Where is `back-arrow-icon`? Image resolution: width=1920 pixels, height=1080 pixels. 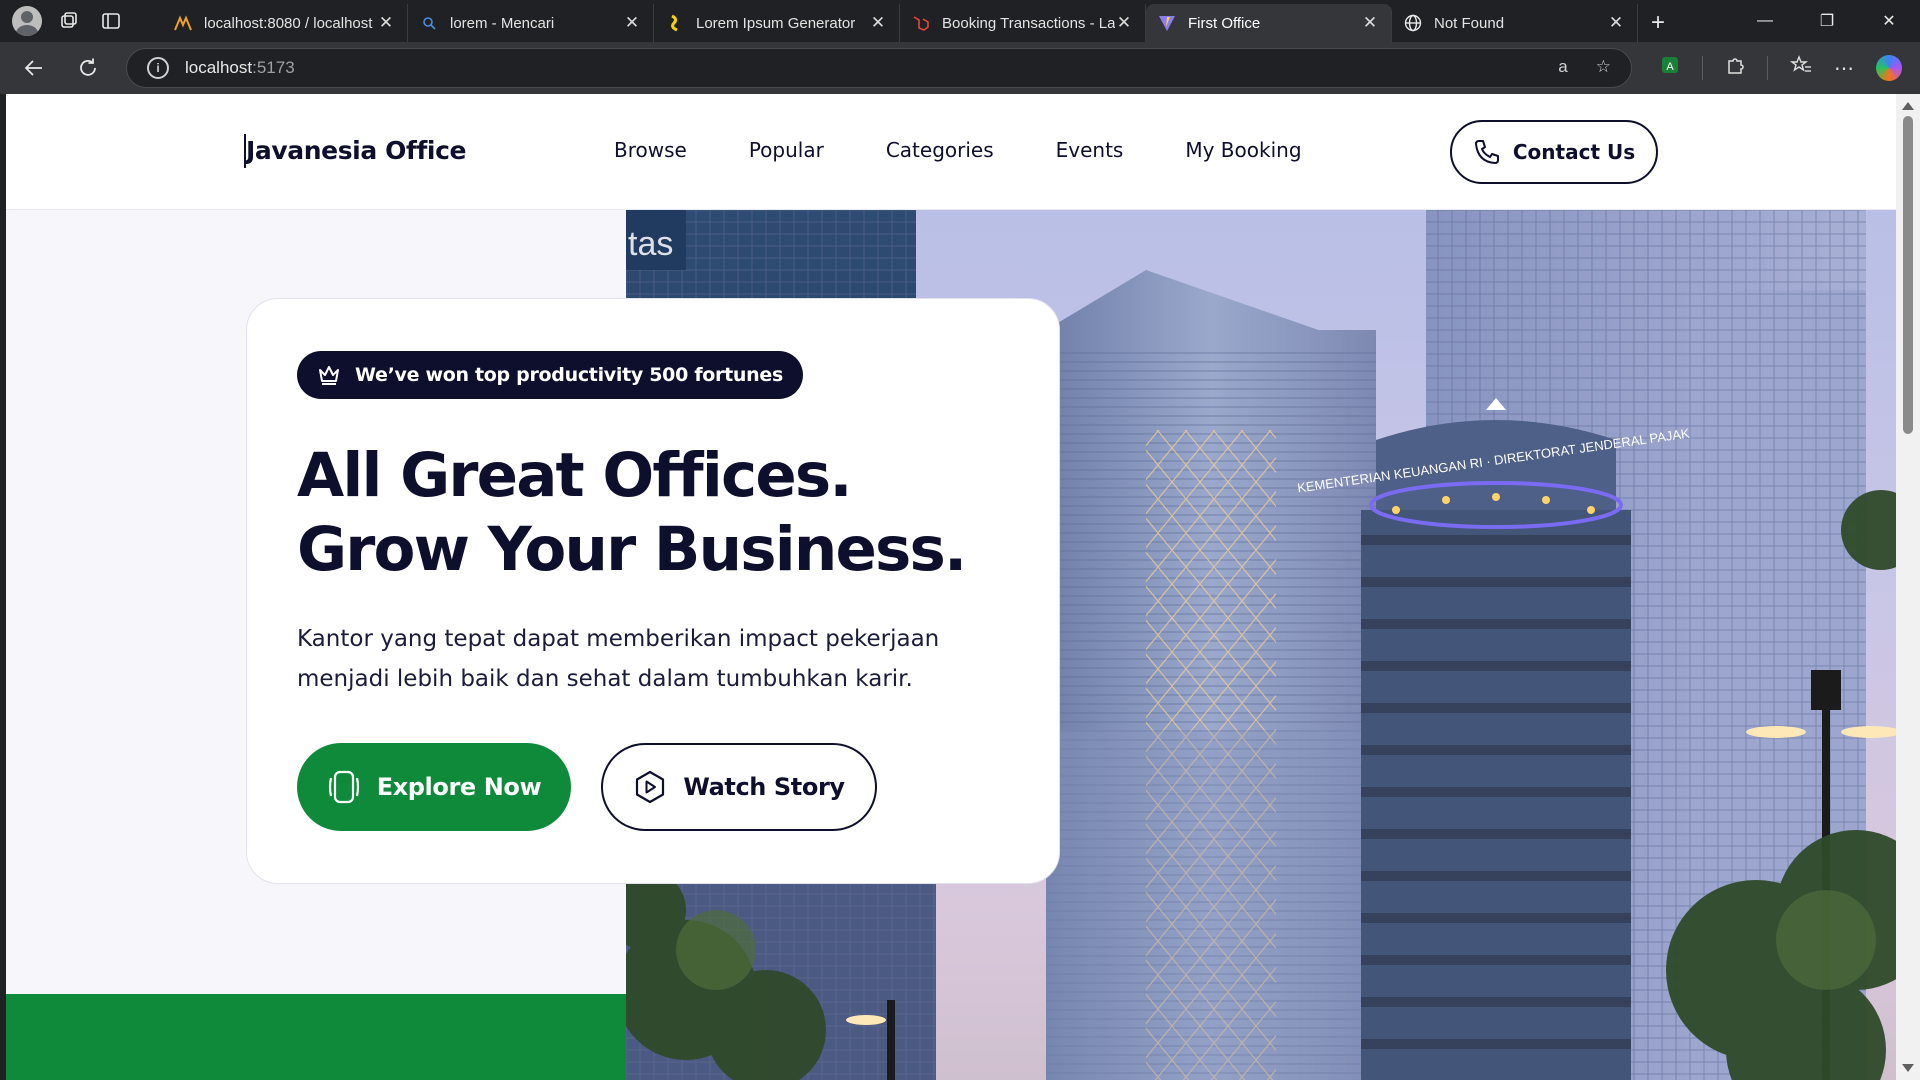 back-arrow-icon is located at coordinates (34, 68).